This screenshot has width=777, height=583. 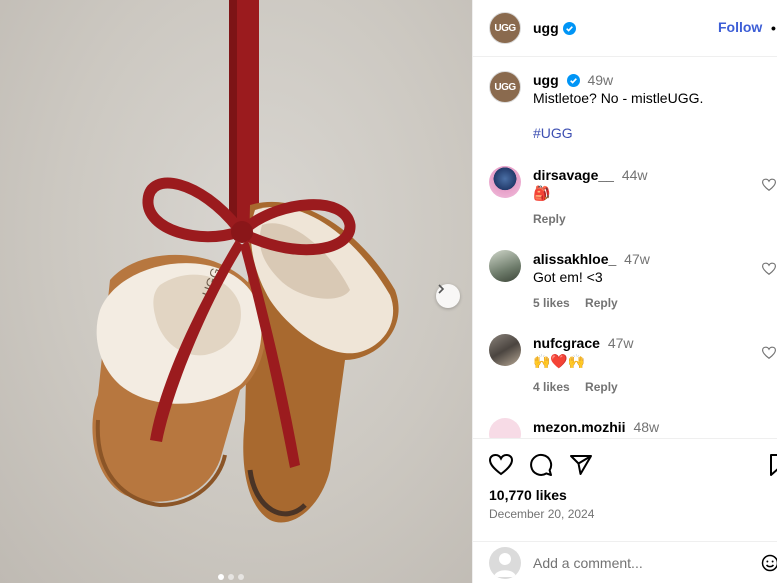 What do you see at coordinates (559, 361) in the screenshot?
I see `comment-text: 🙌❤️🙌` at bounding box center [559, 361].